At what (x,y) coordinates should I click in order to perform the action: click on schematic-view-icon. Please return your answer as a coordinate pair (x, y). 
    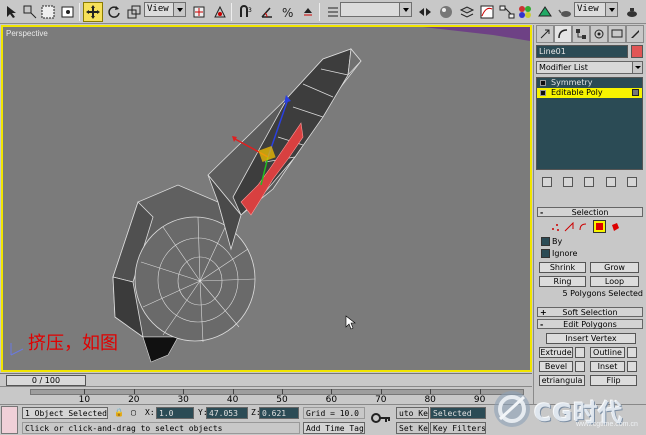
    Looking at the image, I should click on (507, 12).